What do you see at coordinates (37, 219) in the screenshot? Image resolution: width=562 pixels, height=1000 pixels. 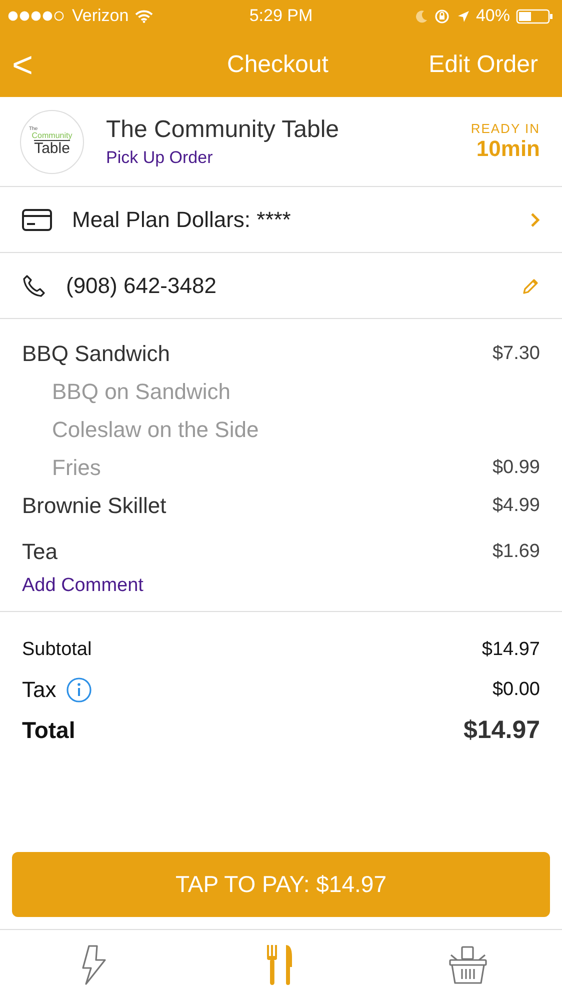 I see `credit-card-icon` at bounding box center [37, 219].